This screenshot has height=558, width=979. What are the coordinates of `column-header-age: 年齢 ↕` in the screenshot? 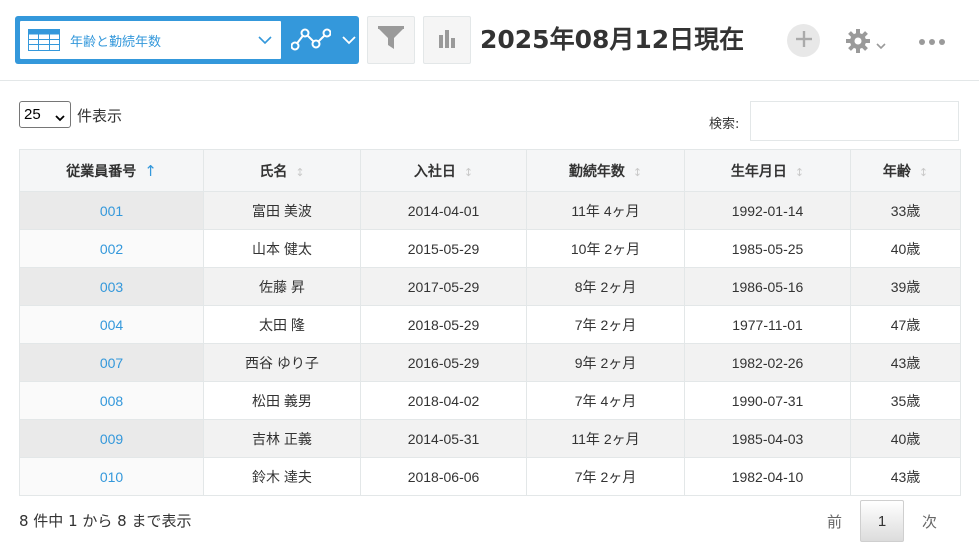 It's located at (905, 170).